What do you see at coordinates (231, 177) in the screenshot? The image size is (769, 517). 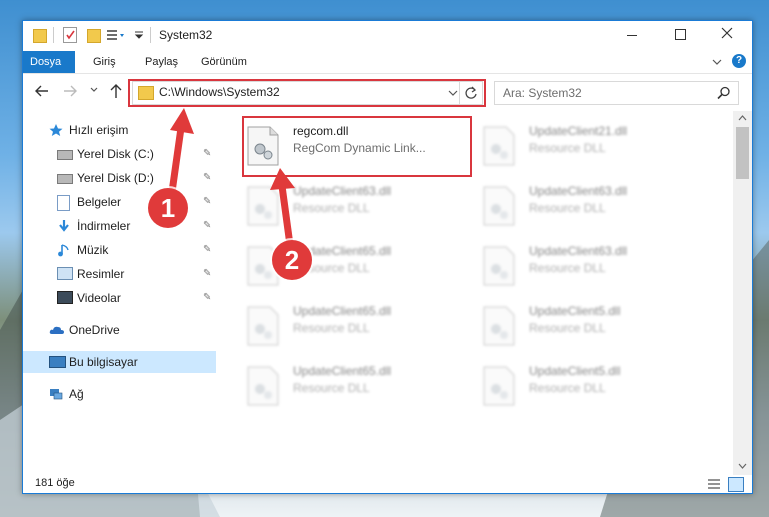 I see `annotation-arrows` at bounding box center [231, 177].